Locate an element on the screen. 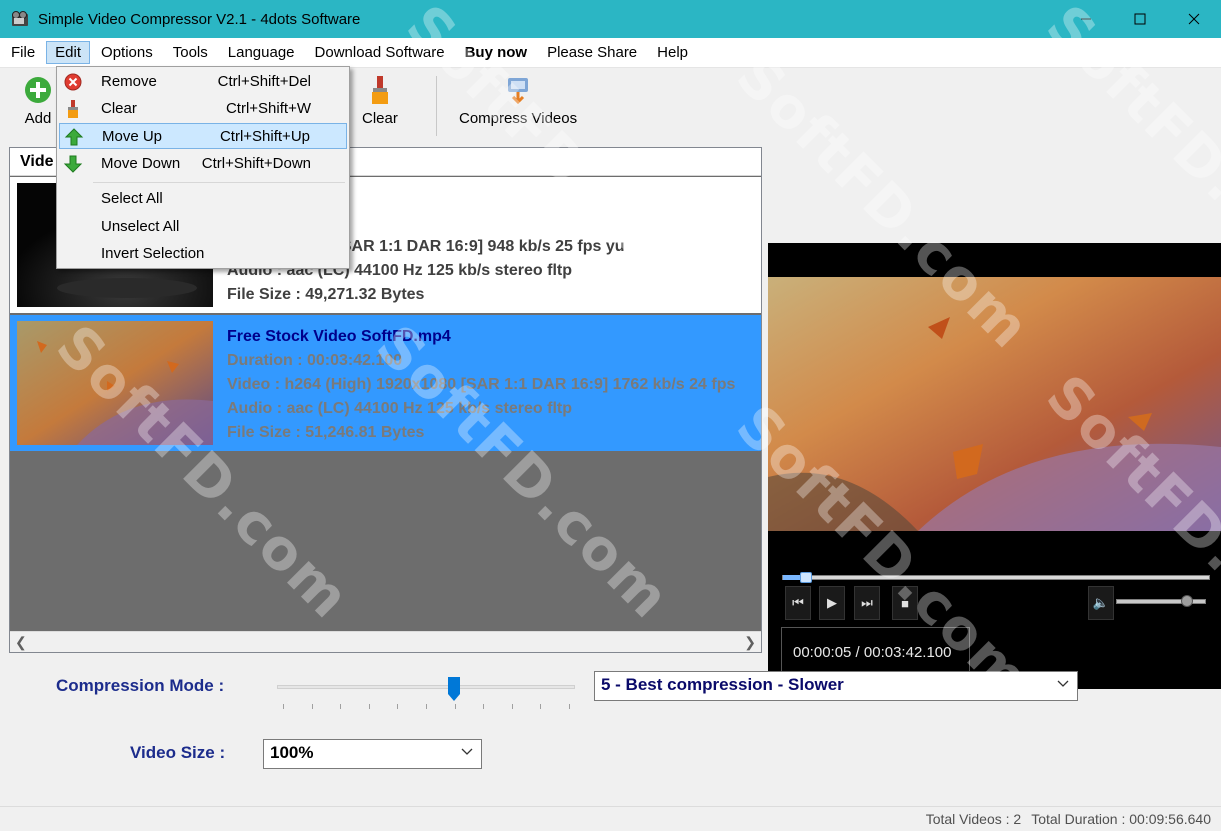 This screenshot has width=1221, height=831. total-videos: Total Videos : 2 is located at coordinates (973, 819).